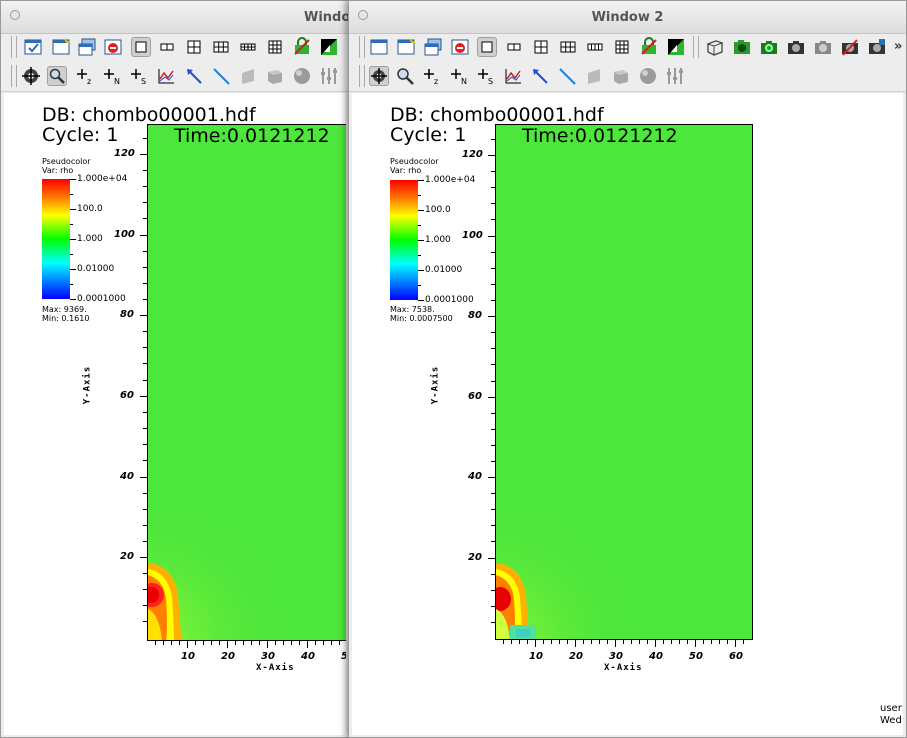  Describe the element at coordinates (742, 47) in the screenshot. I see `save-image-icon` at that location.